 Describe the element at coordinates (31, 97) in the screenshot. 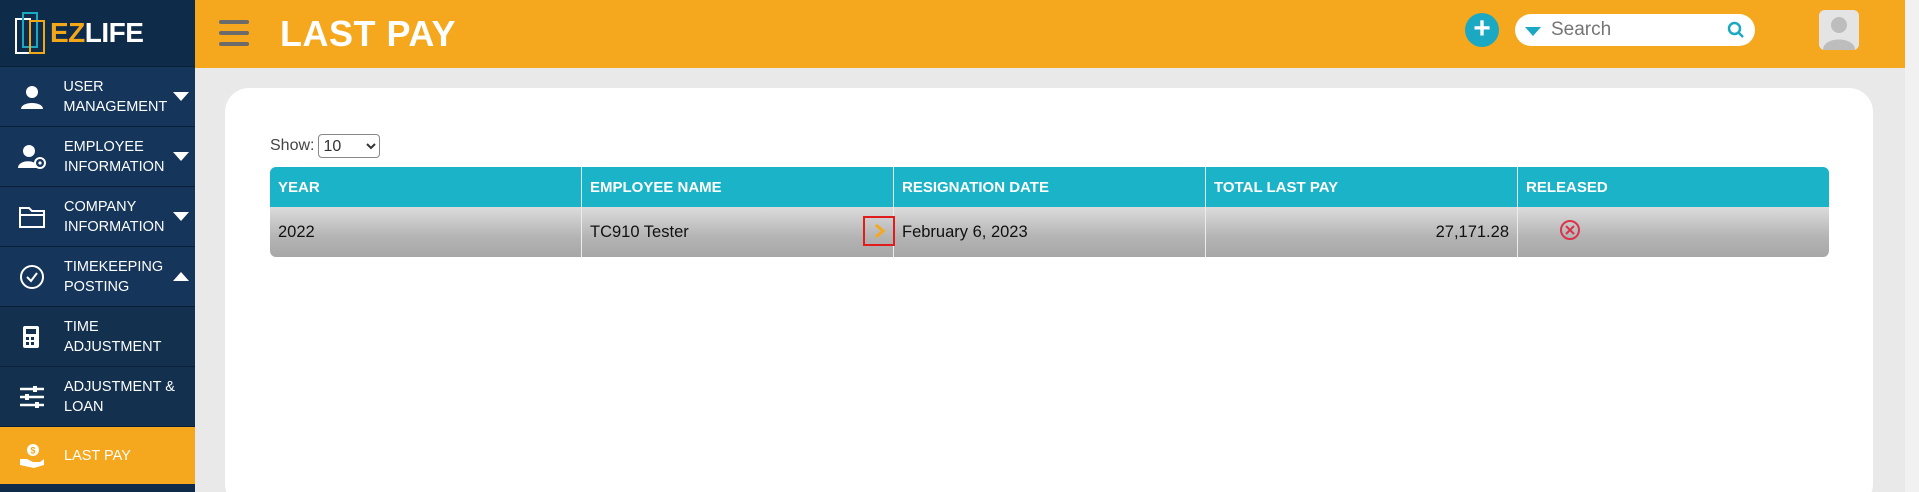

I see `user-icon` at that location.